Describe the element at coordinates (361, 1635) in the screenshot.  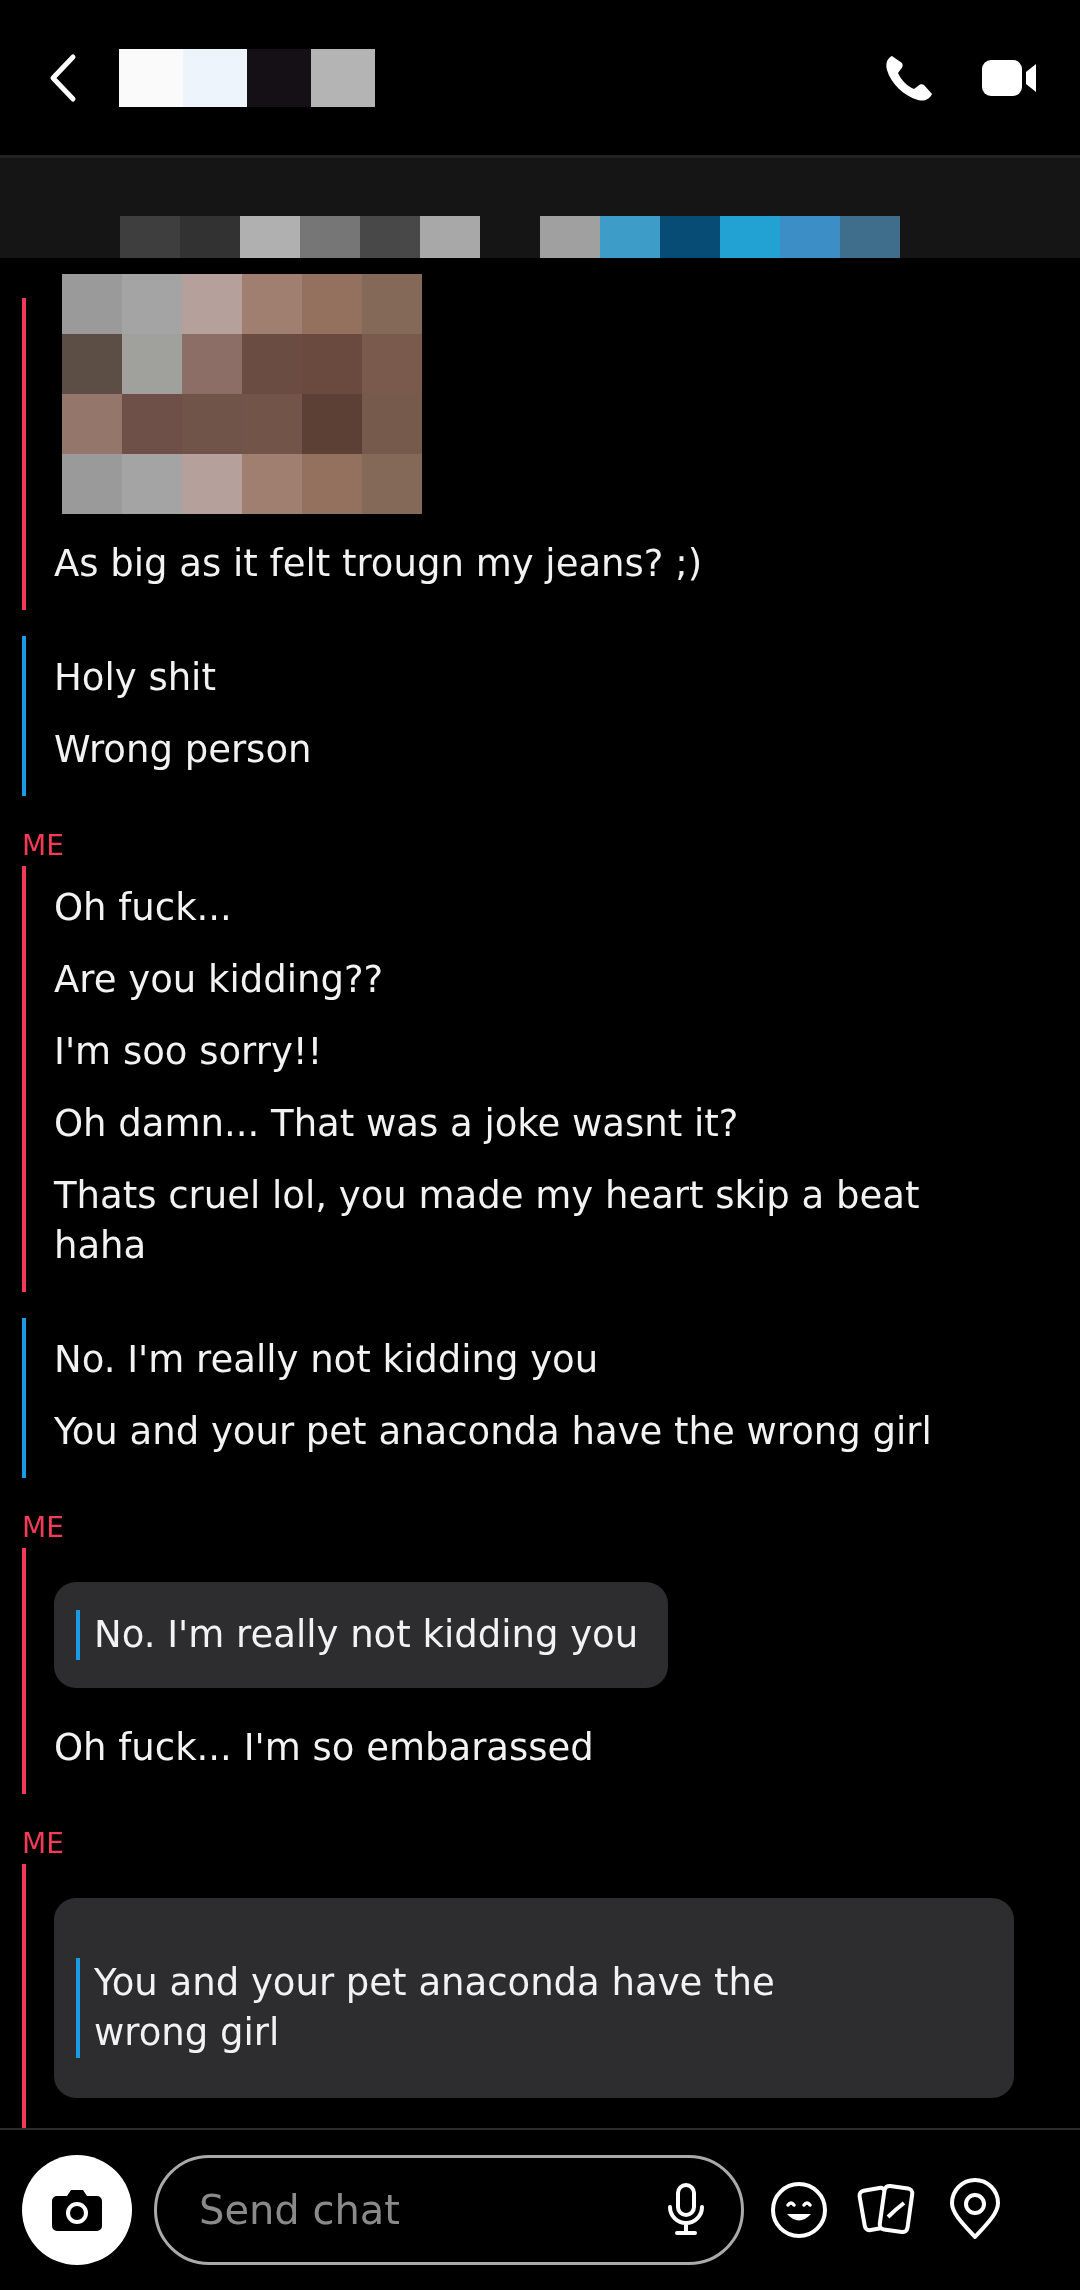
I see `quoted-message: No. I'm really not kidding you` at that location.